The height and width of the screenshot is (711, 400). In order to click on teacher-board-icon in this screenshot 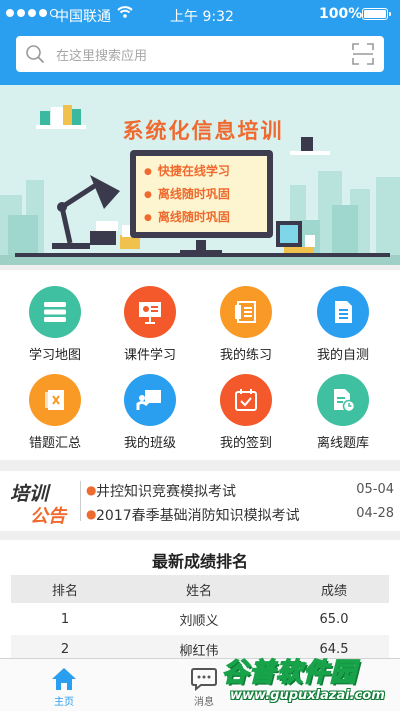, I will do `click(150, 400)`.